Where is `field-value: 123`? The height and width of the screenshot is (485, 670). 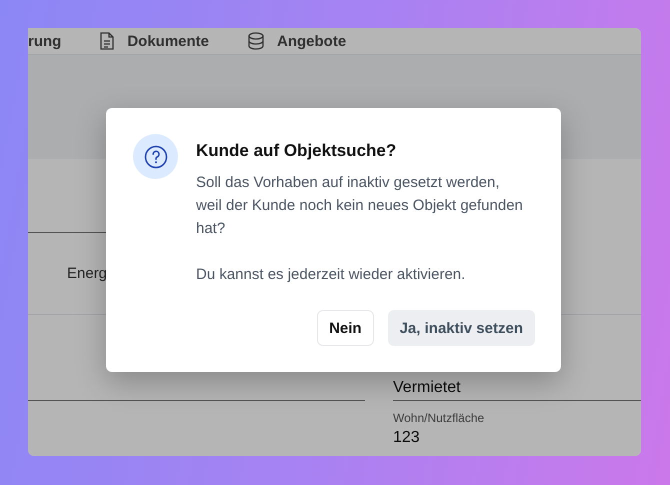
field-value: 123 is located at coordinates (407, 438).